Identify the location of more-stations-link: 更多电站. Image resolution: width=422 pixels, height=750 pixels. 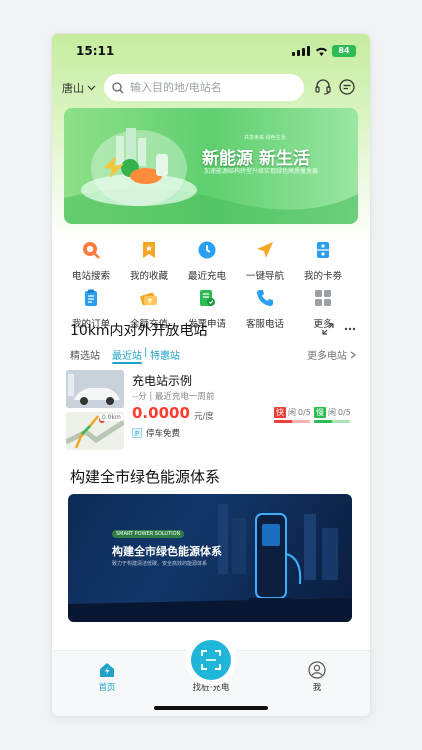
(331, 354).